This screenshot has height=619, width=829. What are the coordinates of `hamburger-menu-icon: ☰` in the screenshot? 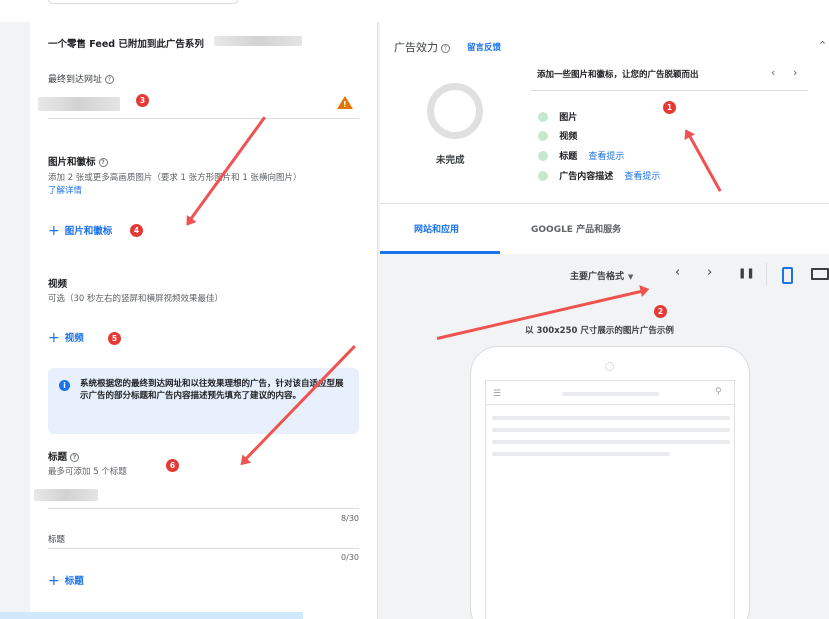 It's located at (497, 394).